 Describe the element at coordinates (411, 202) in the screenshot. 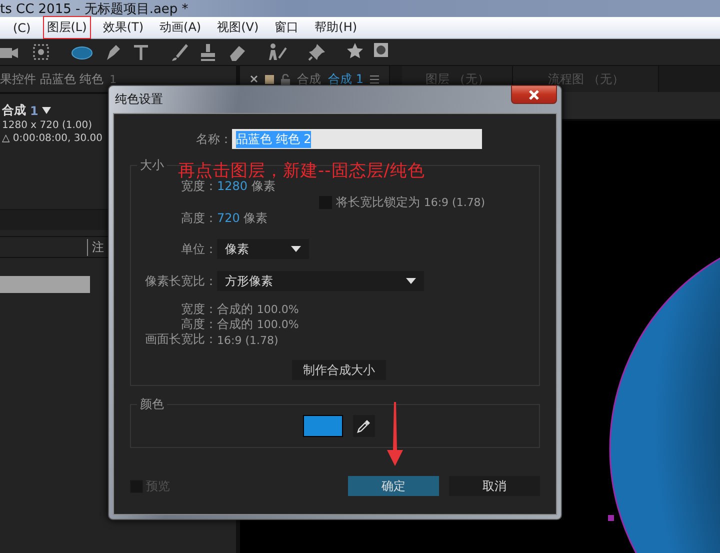

I see `checkbox-label: 将长宽比锁定为 16:9 (1.78)` at that location.